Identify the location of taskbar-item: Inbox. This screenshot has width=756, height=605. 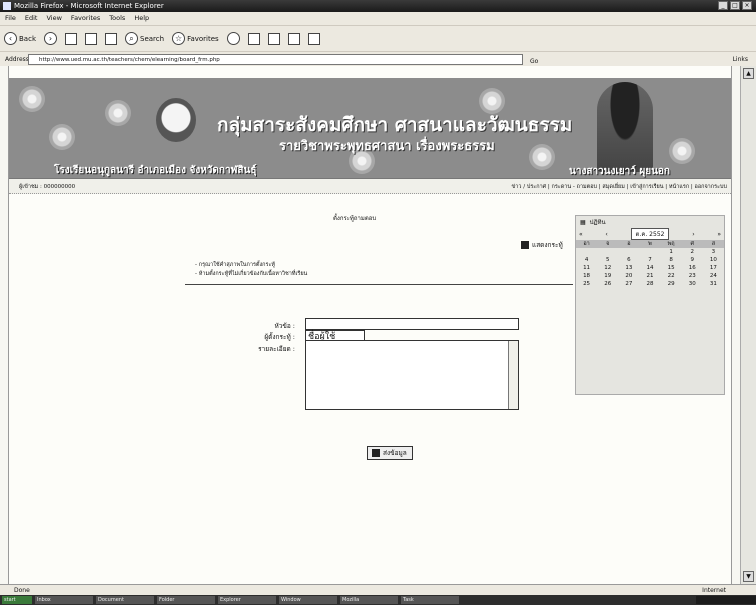
(64, 600).